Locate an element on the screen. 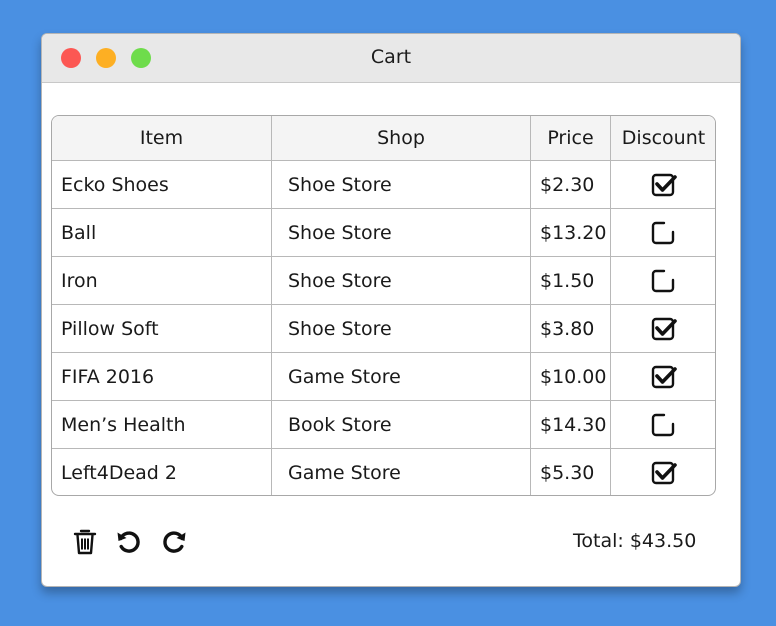 The height and width of the screenshot is (626, 776). table-row: Iron Shoe Store $1.50 is located at coordinates (383, 280).